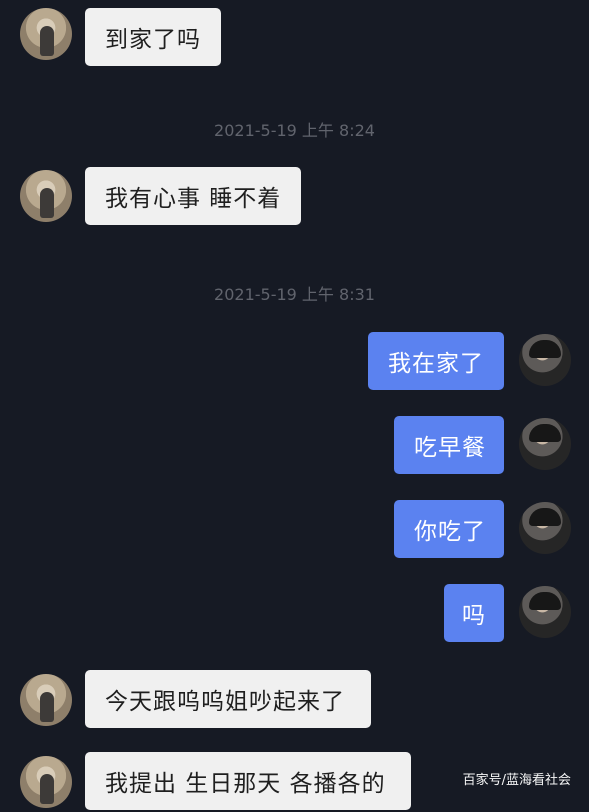 This screenshot has height=812, width=589. Describe the element at coordinates (294, 614) in the screenshot. I see `message-row-outgoing: 吗` at that location.